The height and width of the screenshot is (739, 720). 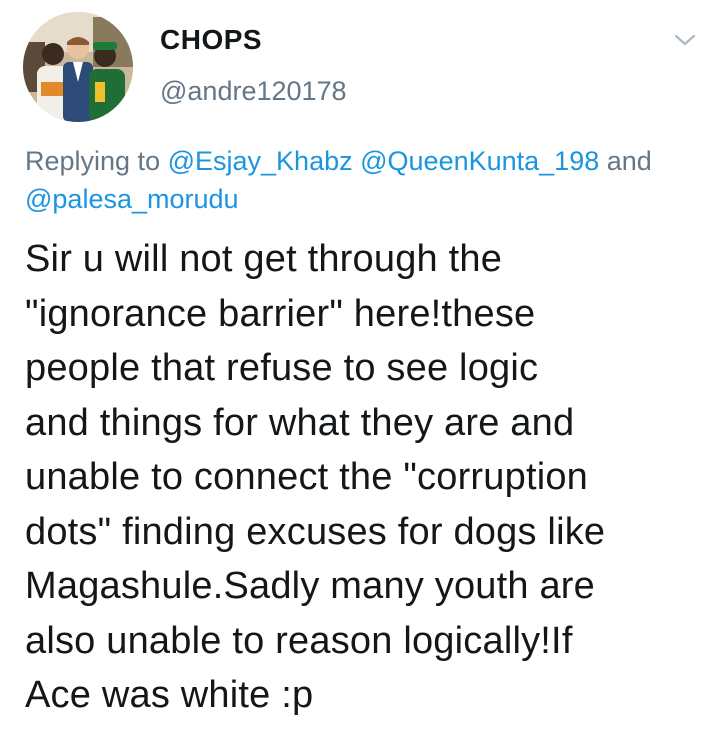 I want to click on reply-prefix: Replying to, so click(x=96, y=161).